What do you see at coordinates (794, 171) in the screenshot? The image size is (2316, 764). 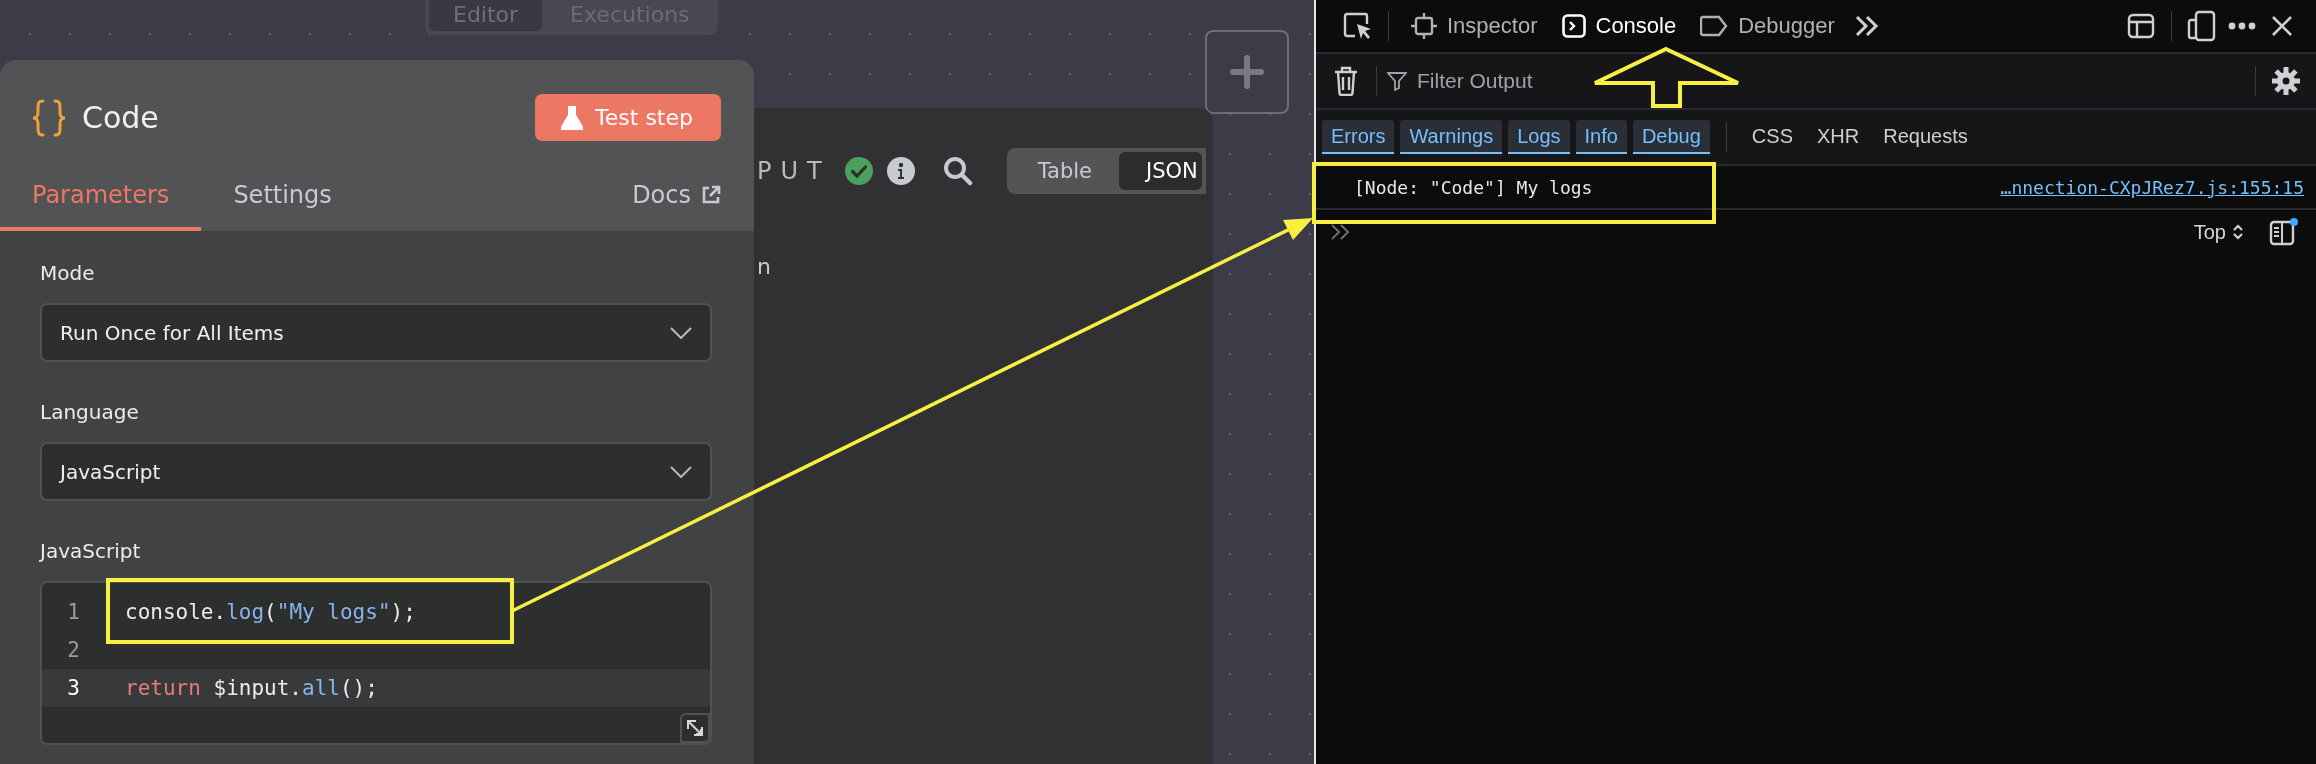 I see `output-title: PUT` at bounding box center [794, 171].